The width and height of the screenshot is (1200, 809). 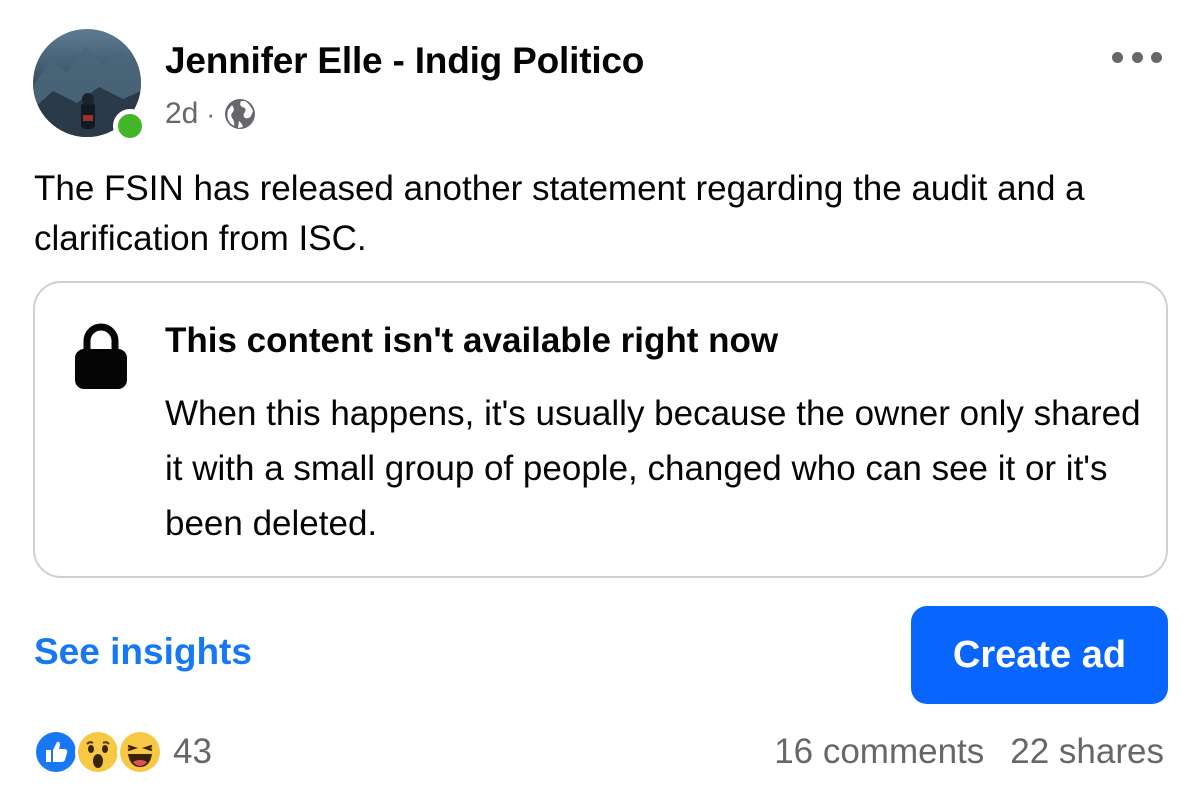 I want to click on shares-count: 22 shares, so click(x=1087, y=752).